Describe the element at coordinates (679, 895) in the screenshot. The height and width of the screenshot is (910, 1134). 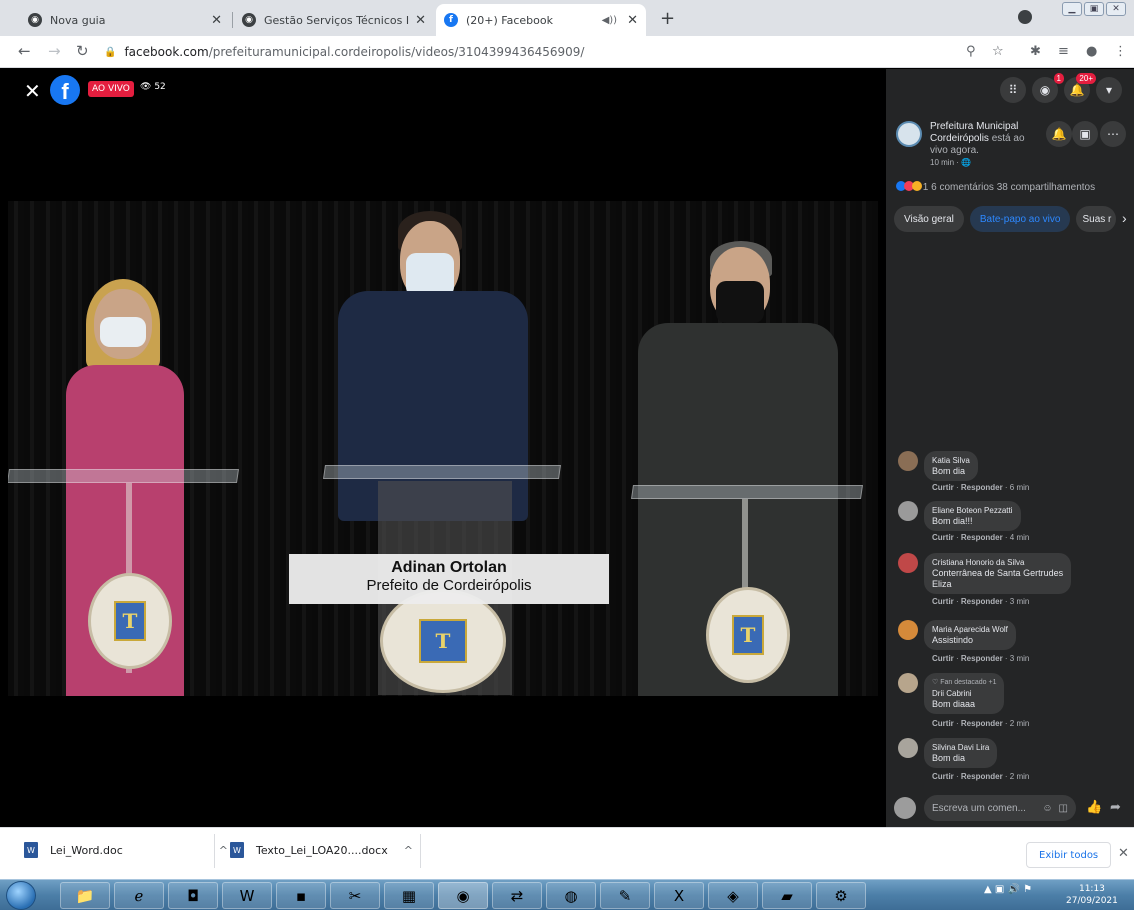
I see `excel-icon: X` at that location.